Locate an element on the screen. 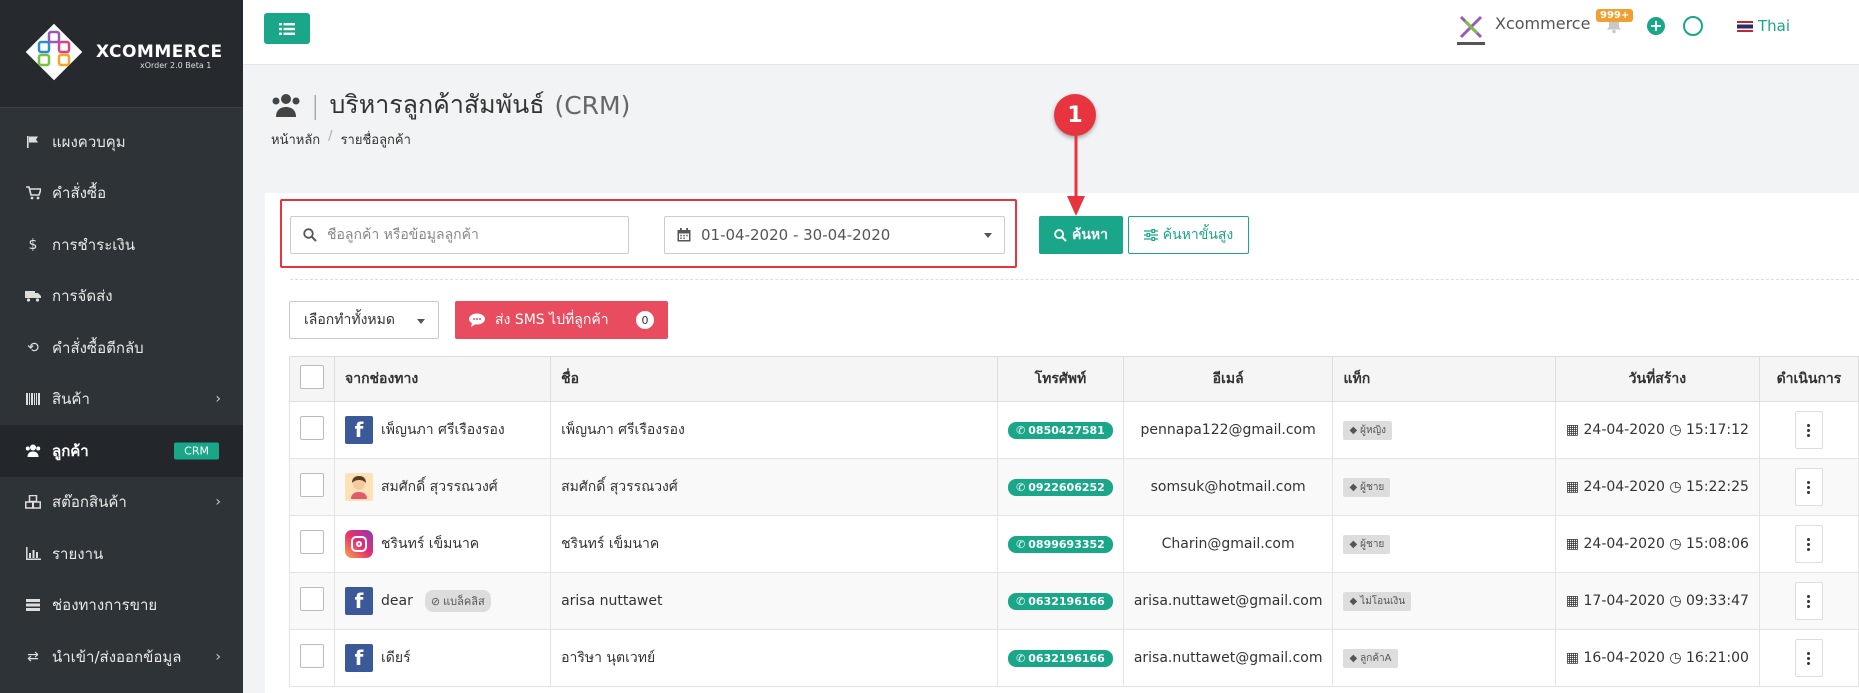 The height and width of the screenshot is (693, 1859). email-cell: Charin@gmail.com is located at coordinates (1228, 544).